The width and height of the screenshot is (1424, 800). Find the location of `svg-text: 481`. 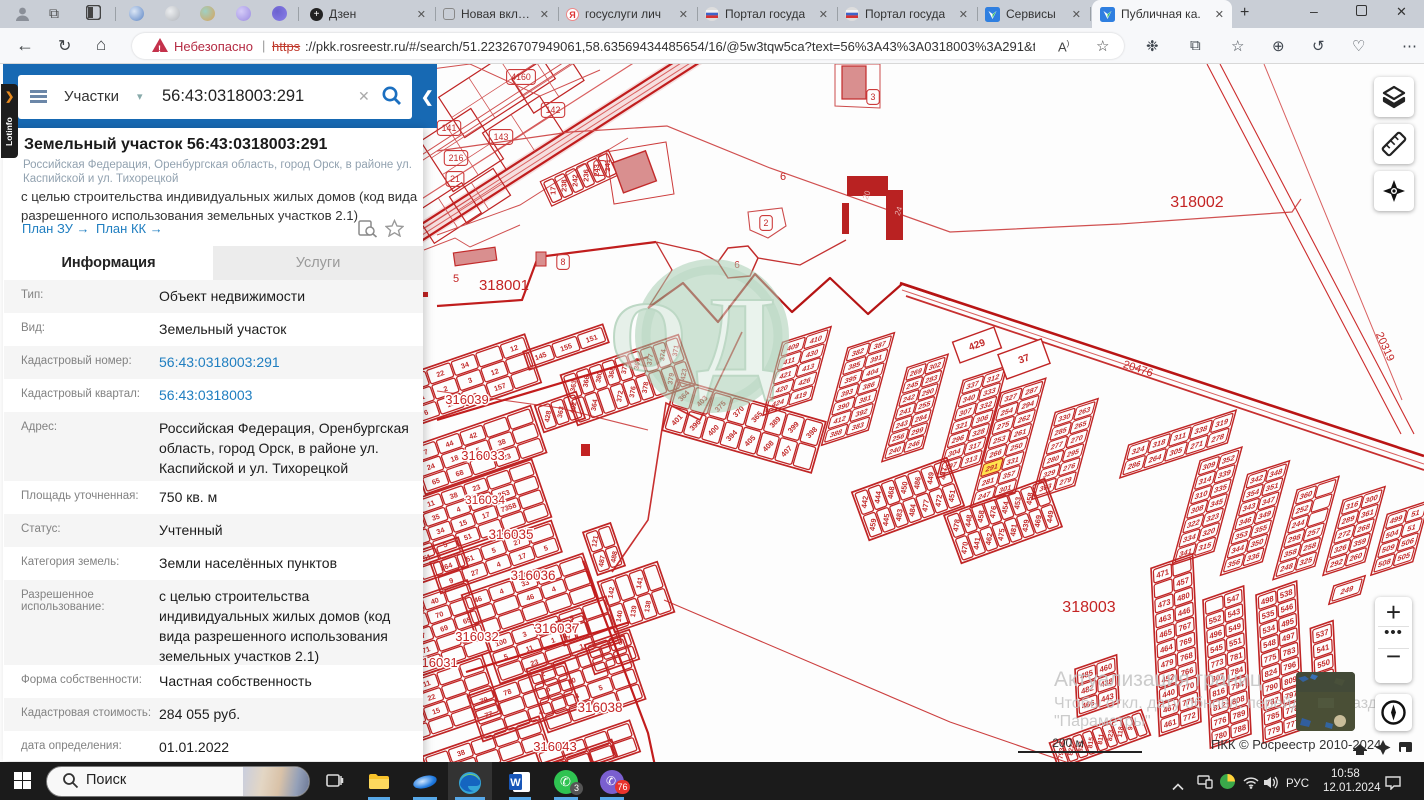

svg-text: 481 is located at coordinates (1013, 530).